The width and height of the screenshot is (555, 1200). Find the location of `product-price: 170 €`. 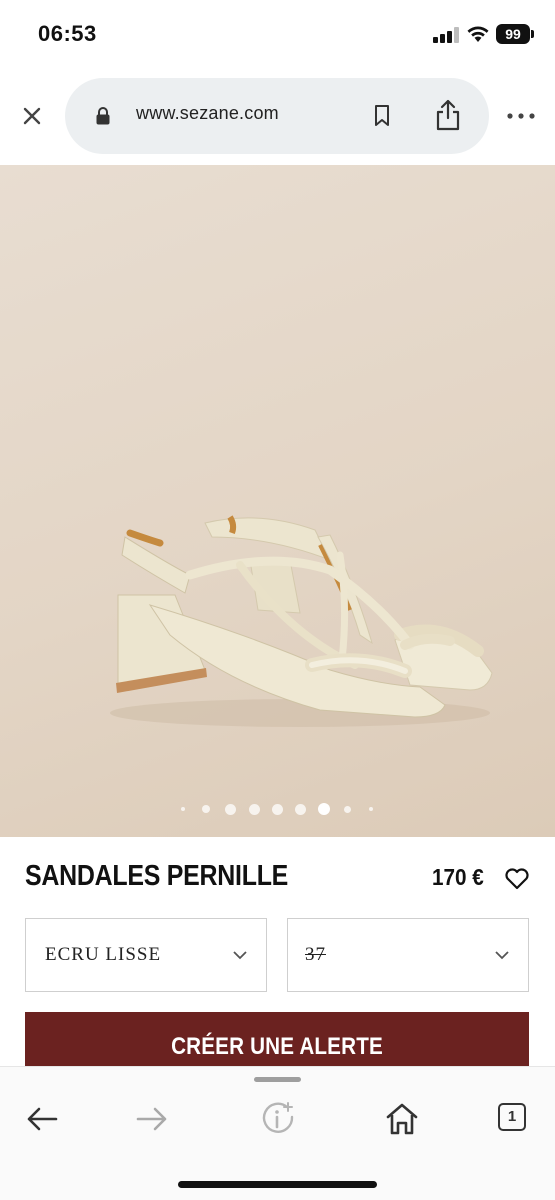

product-price: 170 € is located at coordinates (458, 877).